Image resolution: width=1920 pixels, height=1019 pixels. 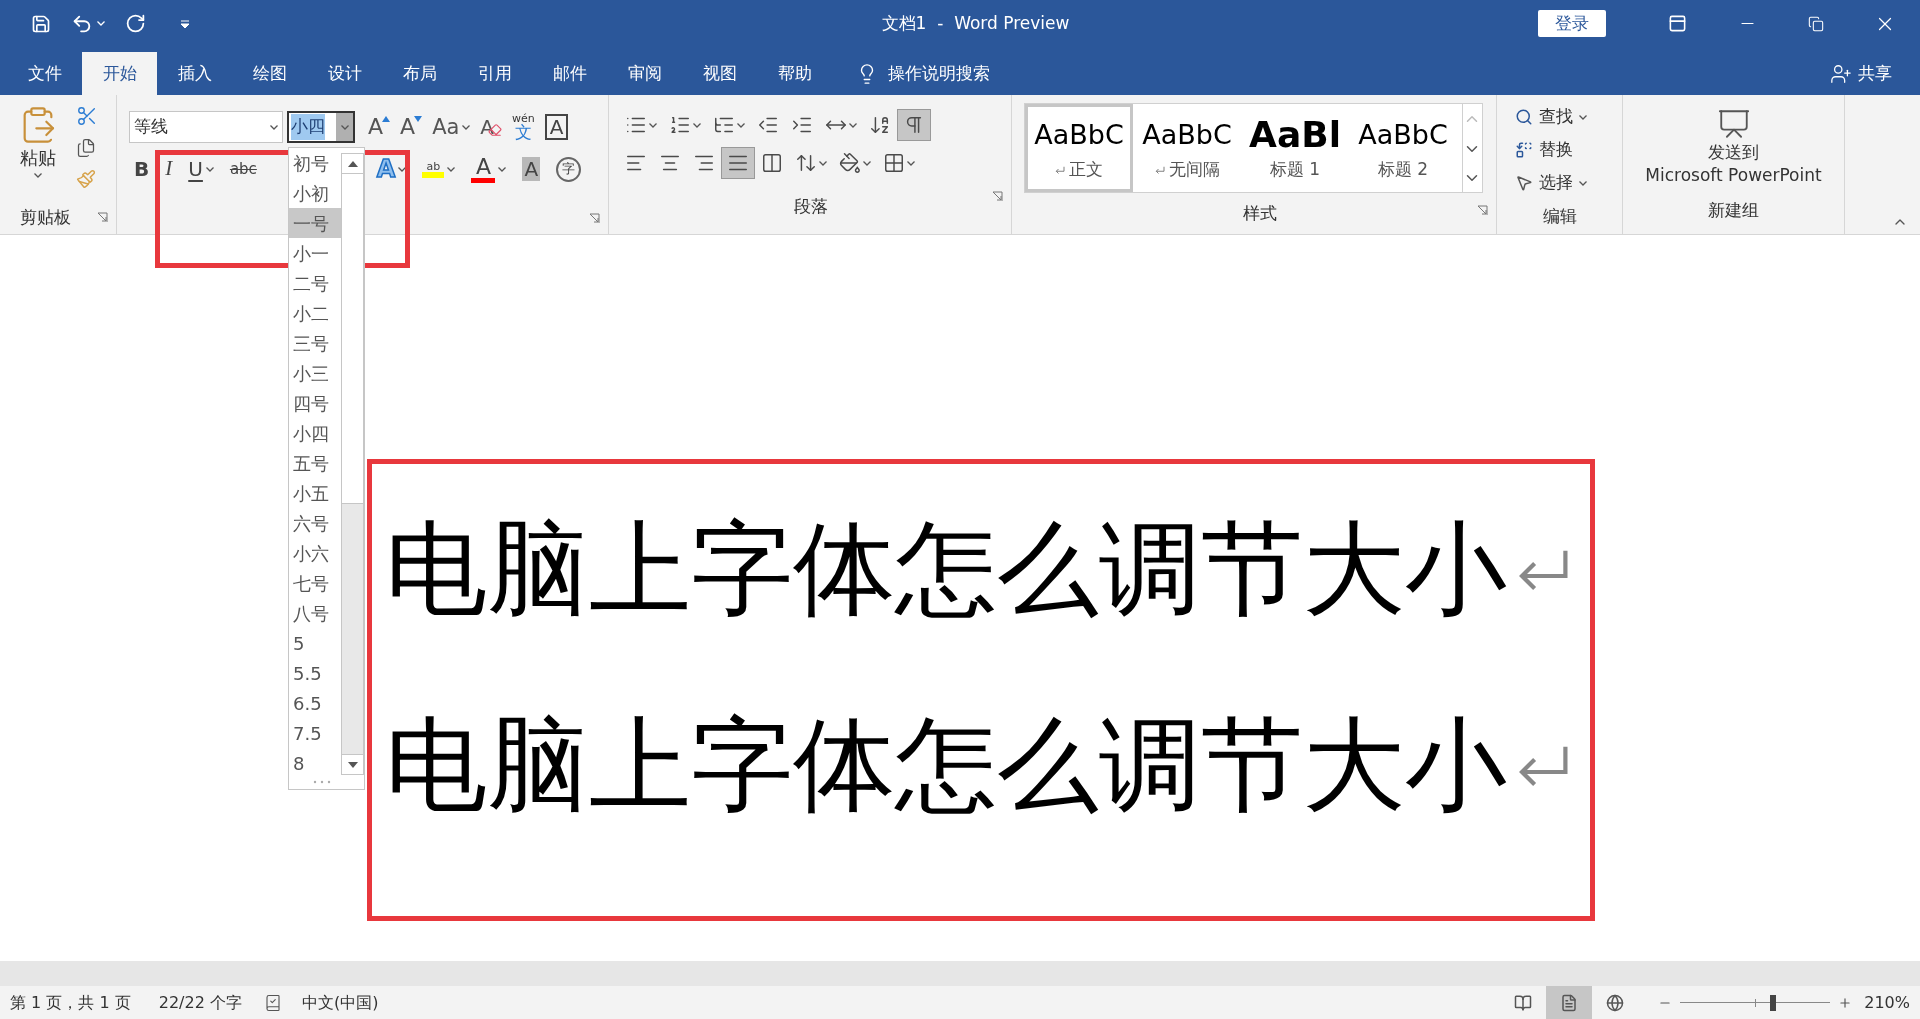 I want to click on size-option: 5, so click(x=315, y=643).